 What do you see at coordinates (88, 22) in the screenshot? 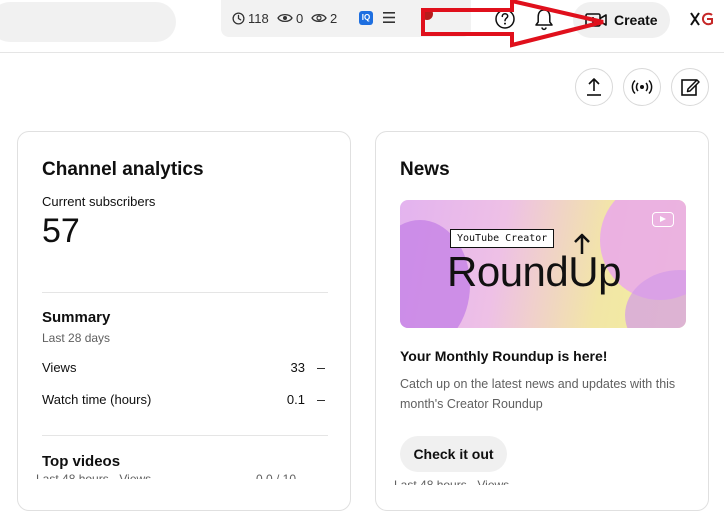
I see `search-box` at bounding box center [88, 22].